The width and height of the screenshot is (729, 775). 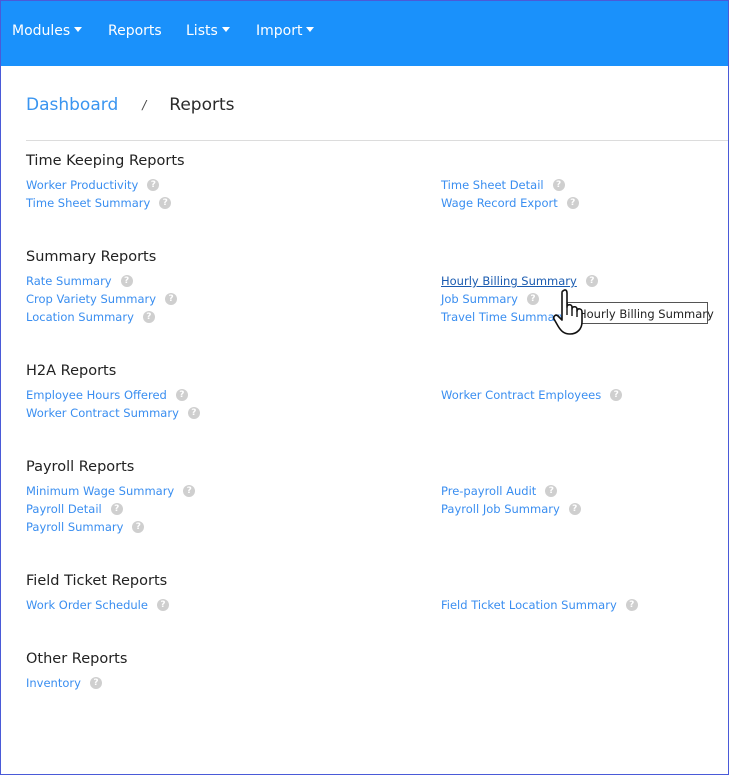 I want to click on report-item: Payroll Detail?, so click(x=74, y=509).